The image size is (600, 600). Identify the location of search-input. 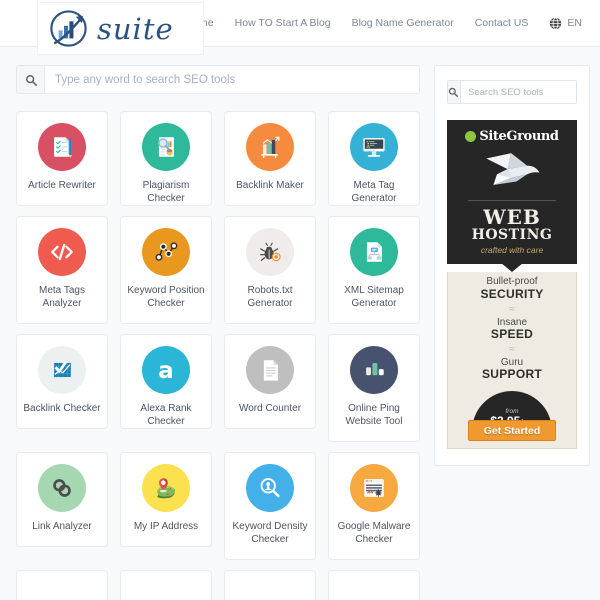
(232, 79).